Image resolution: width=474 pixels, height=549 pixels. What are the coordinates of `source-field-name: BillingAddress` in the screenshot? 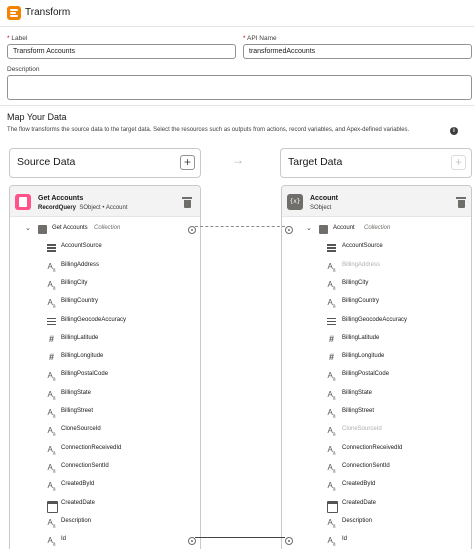 It's located at (80, 264).